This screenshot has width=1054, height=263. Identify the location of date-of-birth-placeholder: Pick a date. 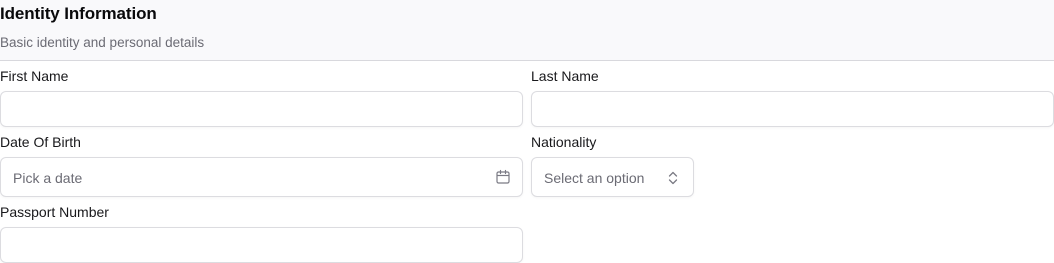
(48, 178).